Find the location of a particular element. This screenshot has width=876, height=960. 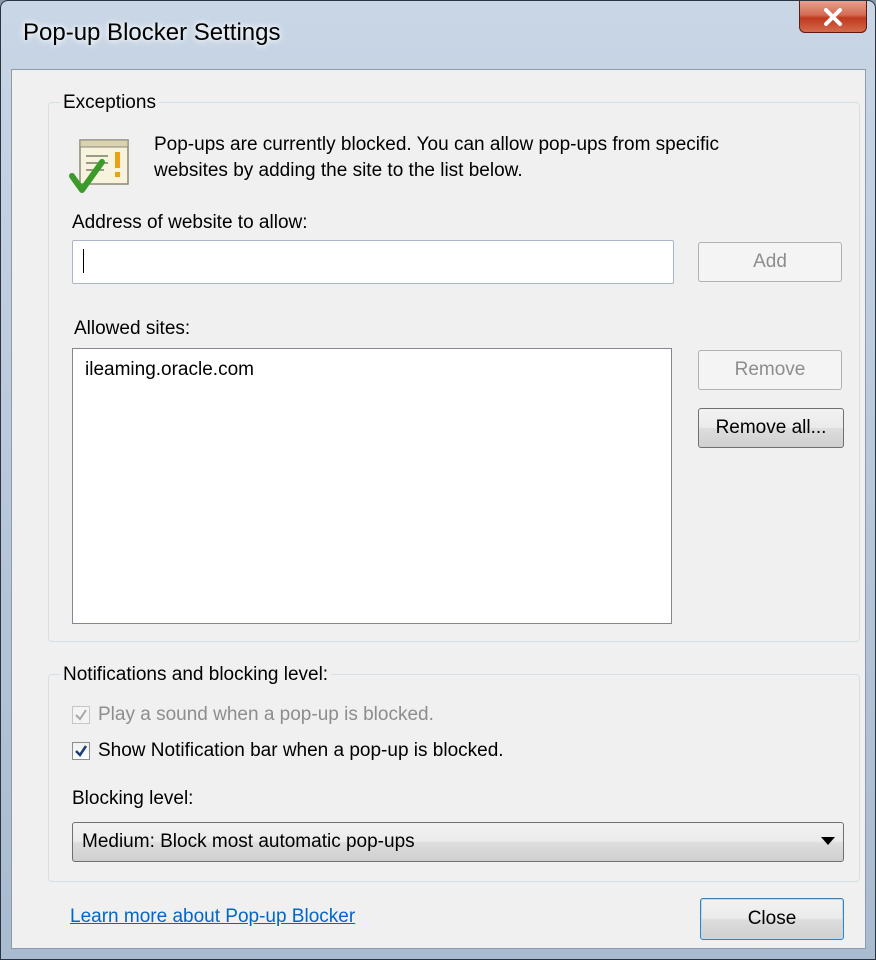

add-button: Add is located at coordinates (770, 262).